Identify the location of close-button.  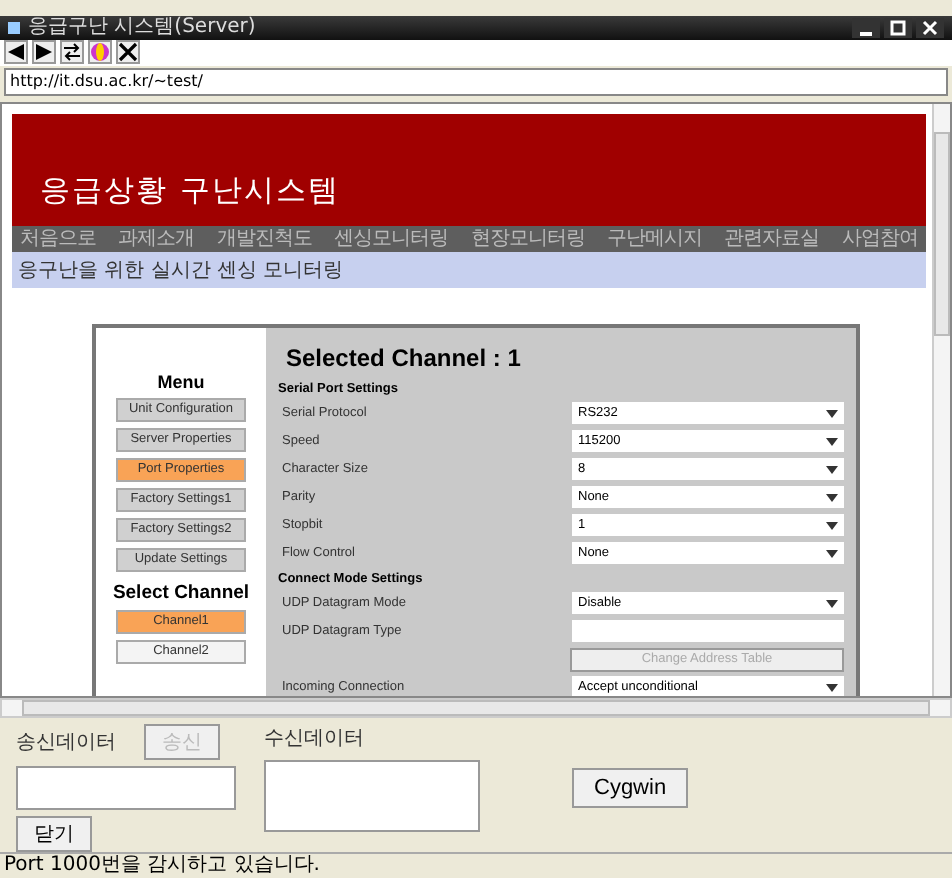
(930, 28).